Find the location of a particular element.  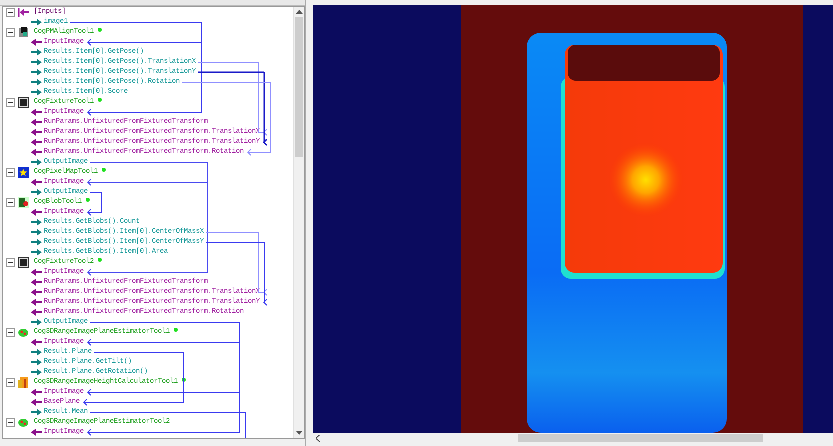

inputs-arrow-icon is located at coordinates (23, 12).